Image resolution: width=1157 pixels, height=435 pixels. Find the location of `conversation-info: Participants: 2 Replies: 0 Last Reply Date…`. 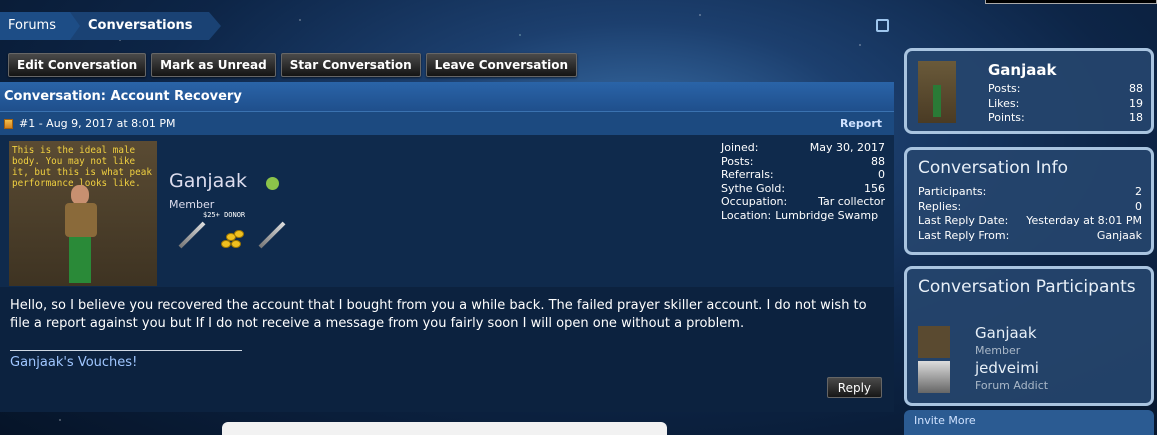

conversation-info: Participants: 2 Replies: 0 Last Reply Date… is located at coordinates (1030, 213).